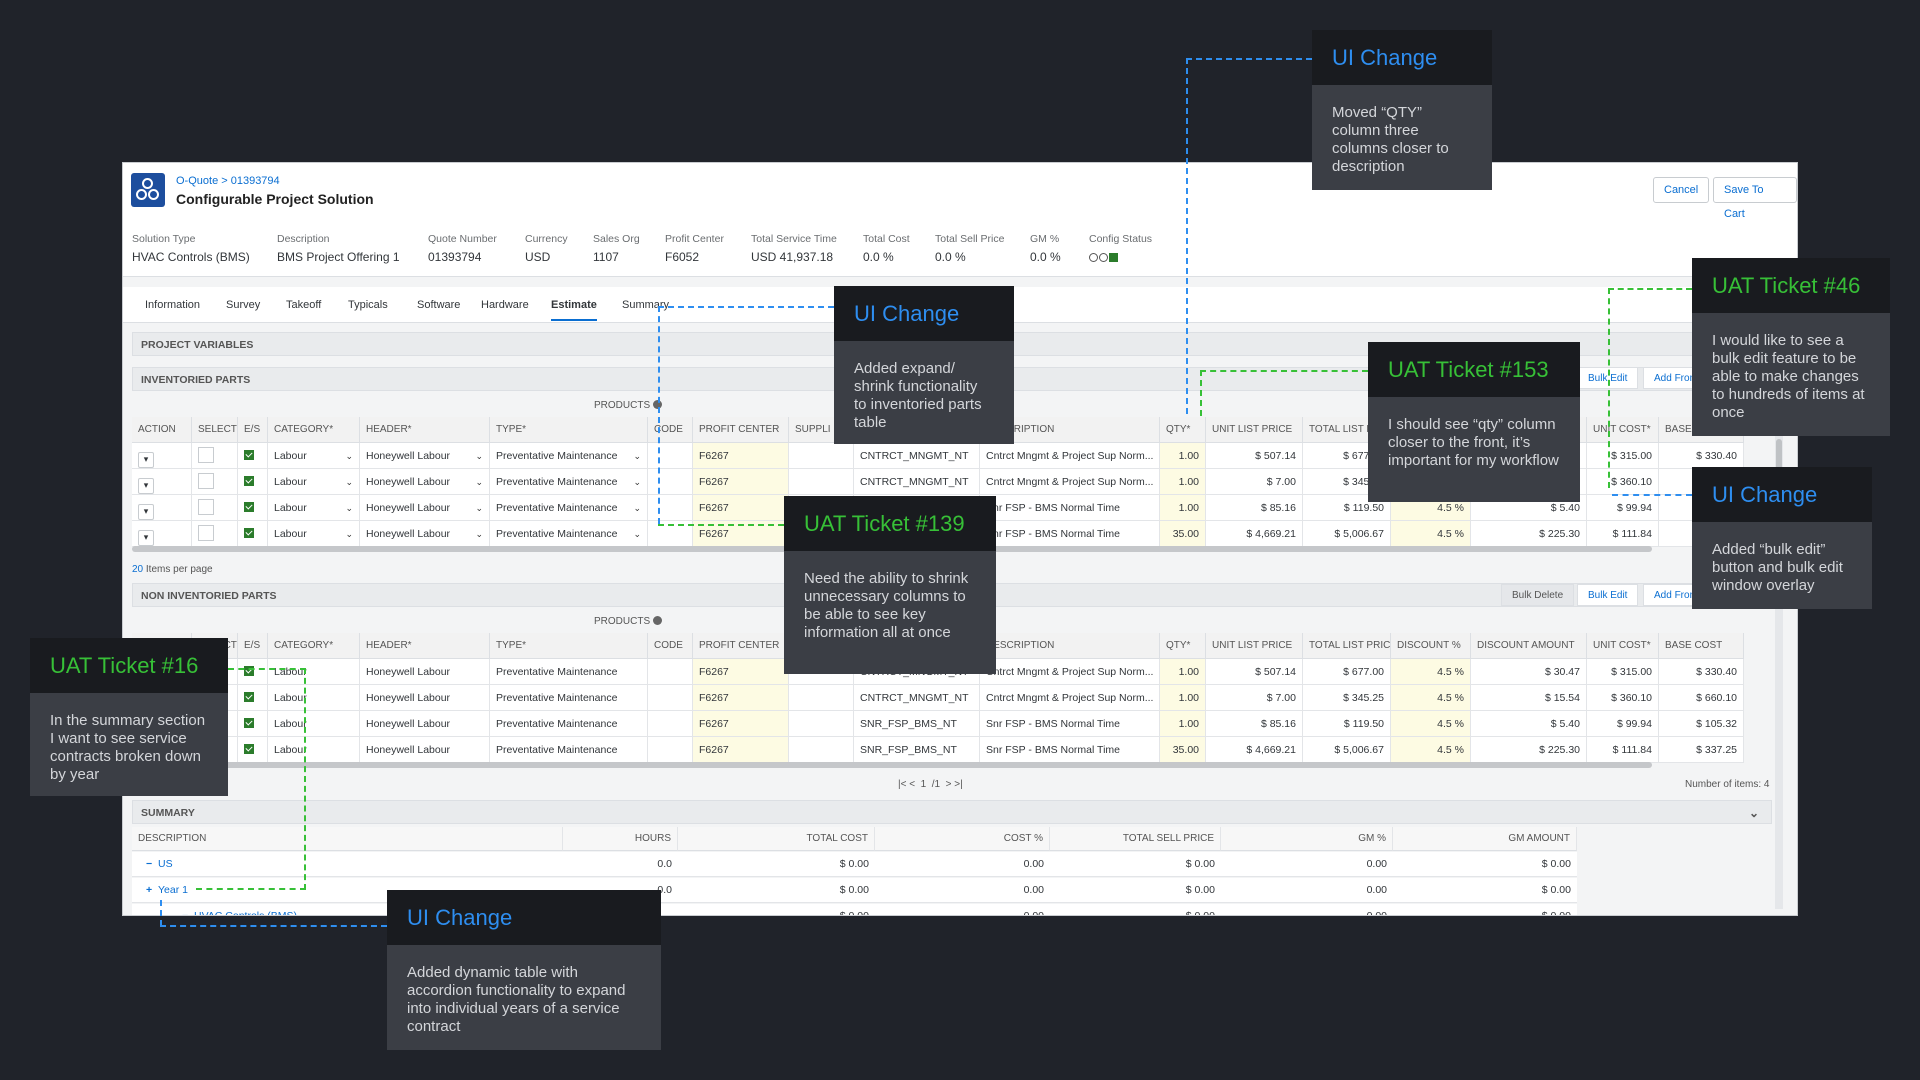  What do you see at coordinates (949, 784) in the screenshot?
I see `next-page-icon: >` at bounding box center [949, 784].